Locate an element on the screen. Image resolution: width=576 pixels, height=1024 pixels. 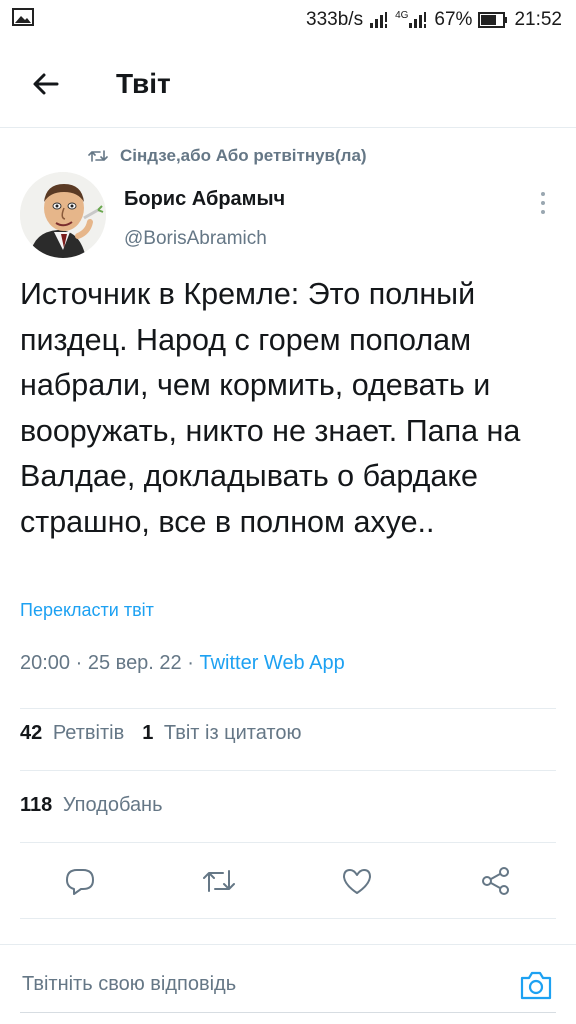
author-name: Борис Абрамыч is located at coordinates (204, 199).